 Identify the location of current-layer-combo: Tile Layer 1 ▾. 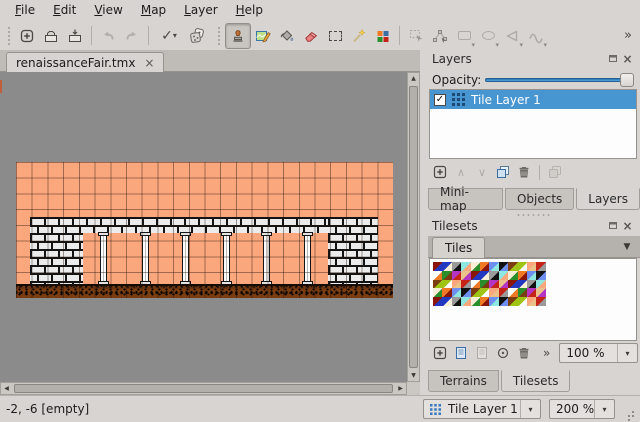
(482, 409).